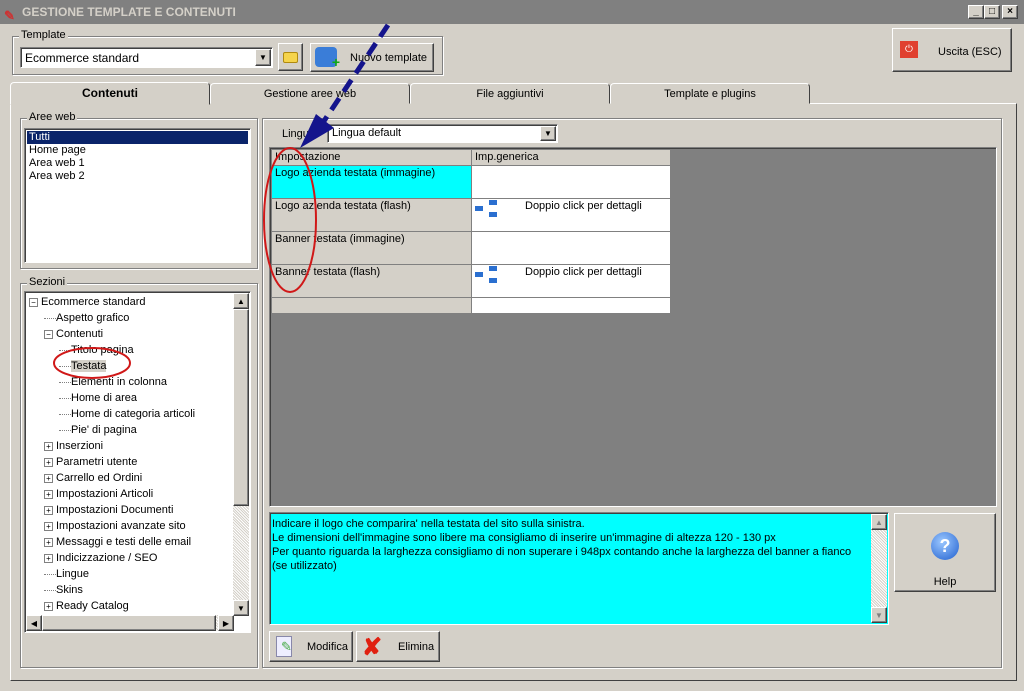 The height and width of the screenshot is (691, 1024). I want to click on new-template-icon: +, so click(327, 58).